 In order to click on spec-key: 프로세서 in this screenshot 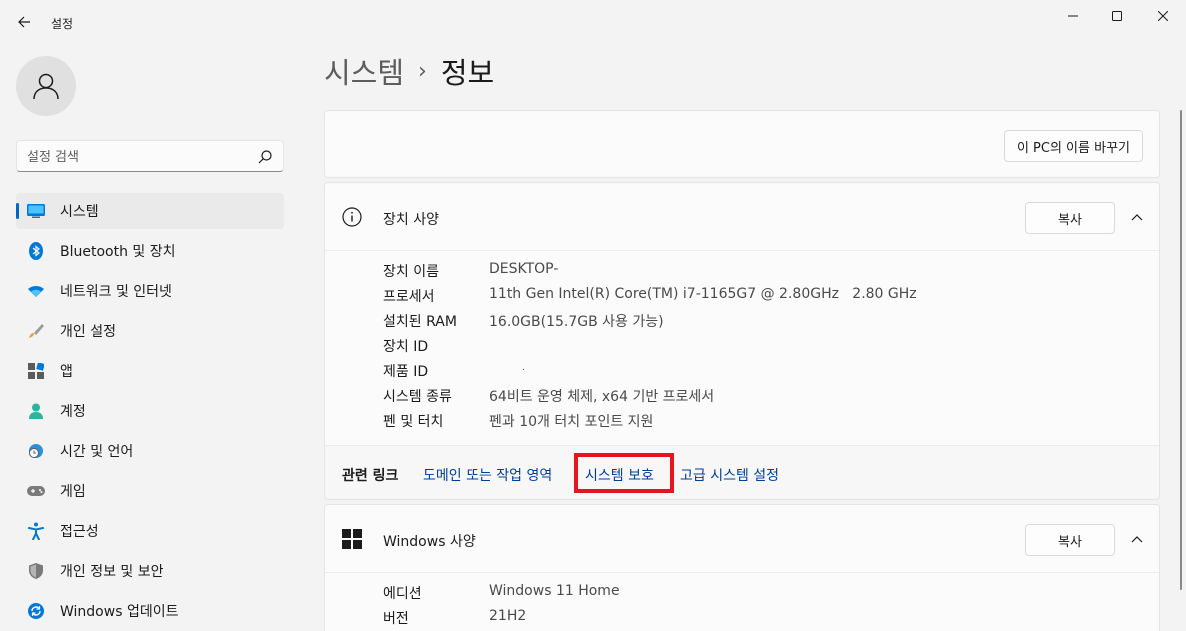, I will do `click(409, 297)`.